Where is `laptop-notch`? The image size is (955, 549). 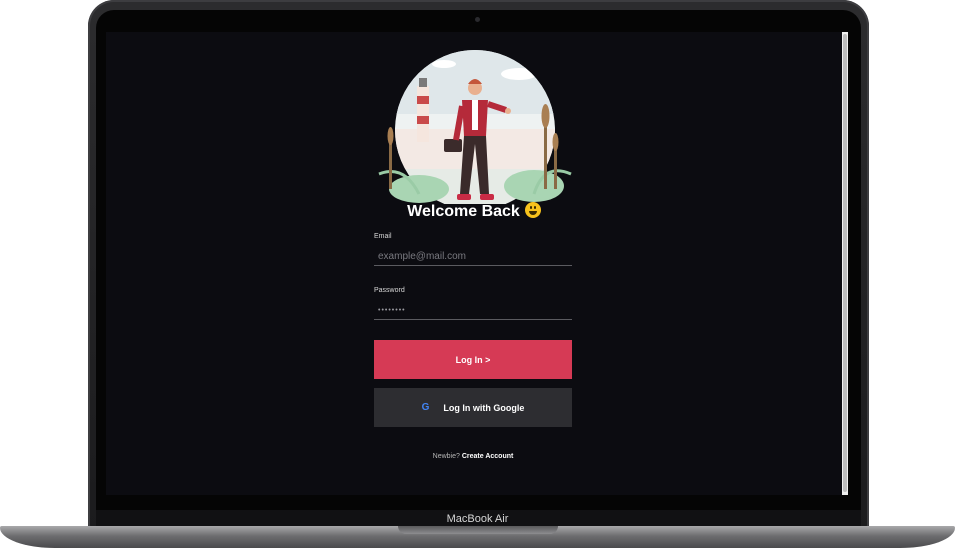
laptop-notch is located at coordinates (478, 530).